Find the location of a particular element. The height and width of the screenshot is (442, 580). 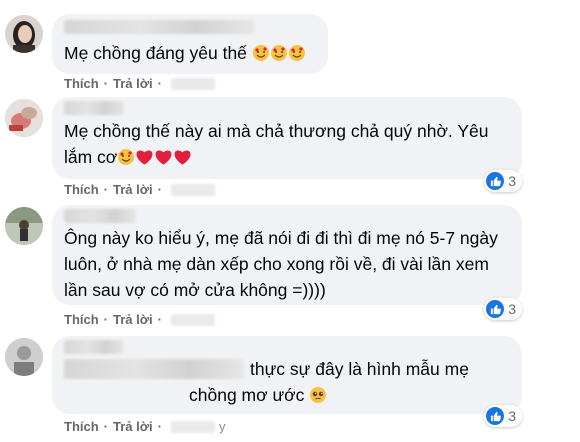

comment-bubble: thực sự đây là hình mẫu mẹ chồng mơ ước is located at coordinates (287, 375).